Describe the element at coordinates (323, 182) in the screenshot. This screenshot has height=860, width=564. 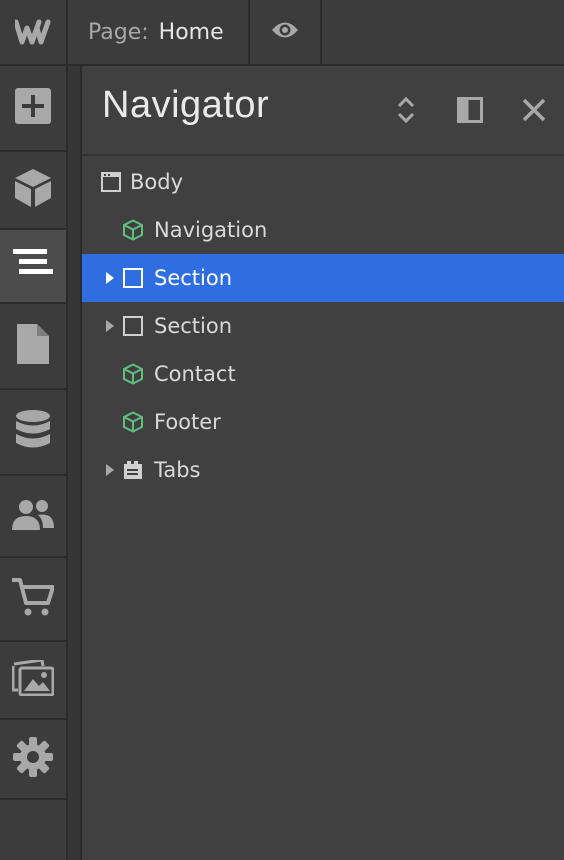
I see `tree-item-body: Body` at that location.